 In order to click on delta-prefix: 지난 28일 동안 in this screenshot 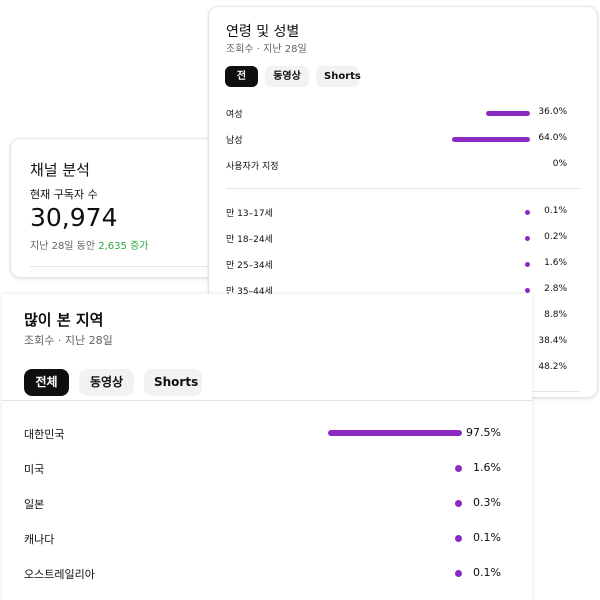, I will do `click(64, 246)`.